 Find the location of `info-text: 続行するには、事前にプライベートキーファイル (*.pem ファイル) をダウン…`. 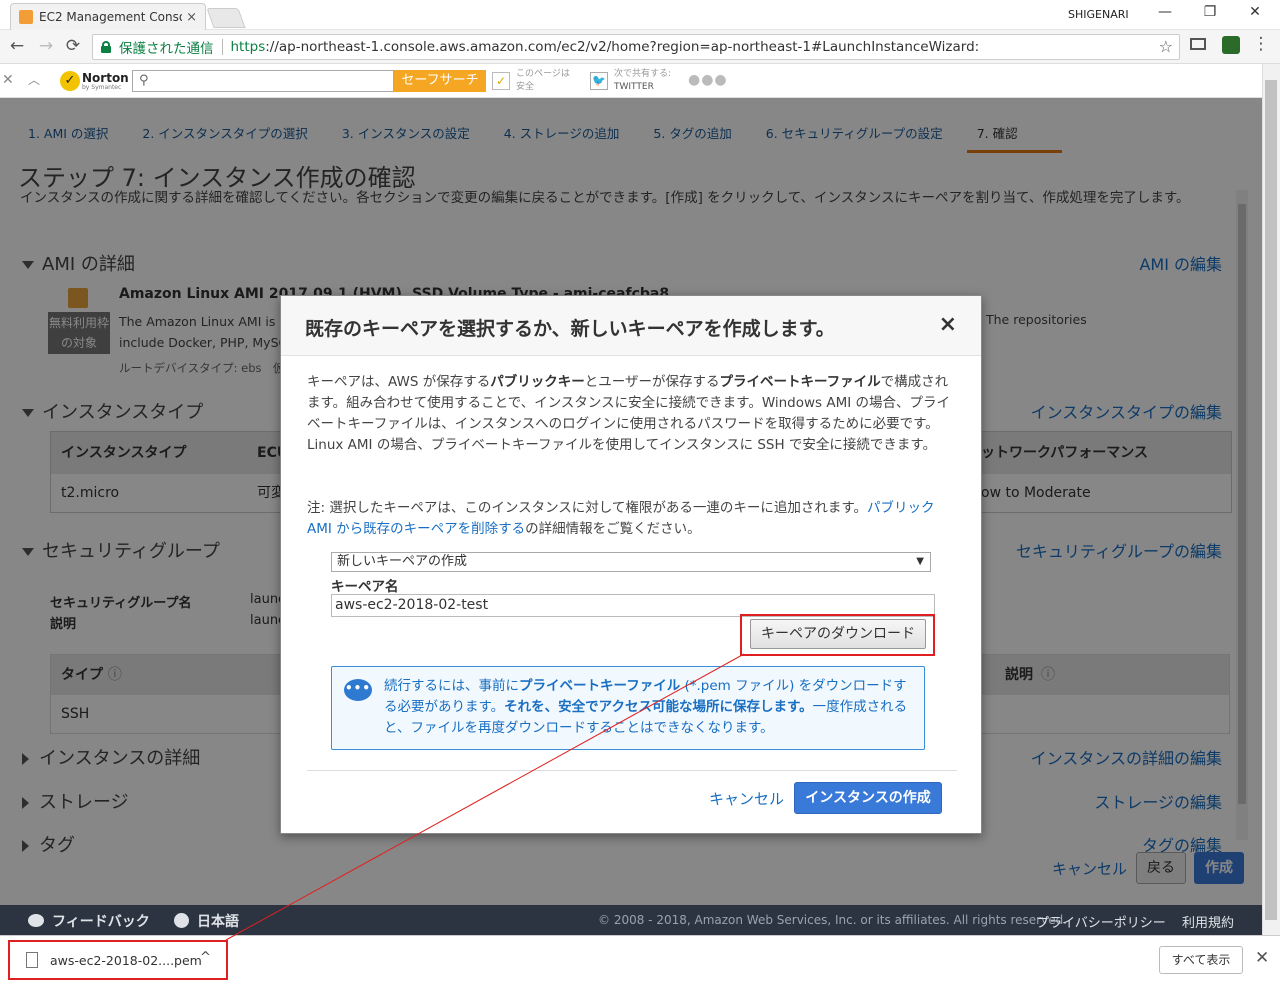

info-text: 続行するには、事前にプライベートキーファイル (*.pem ファイル) をダウン… is located at coordinates (646, 707).